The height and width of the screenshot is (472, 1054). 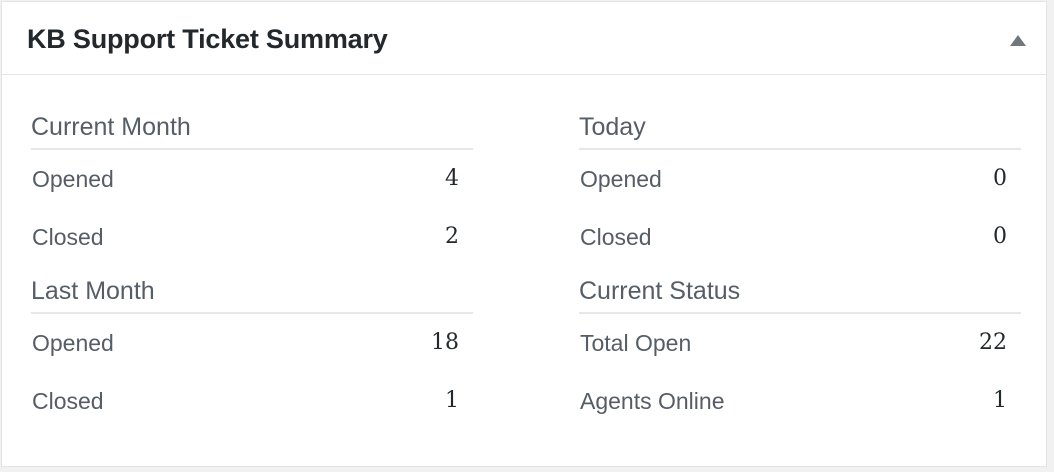 What do you see at coordinates (800, 130) in the screenshot?
I see `section-title-today: Today` at bounding box center [800, 130].